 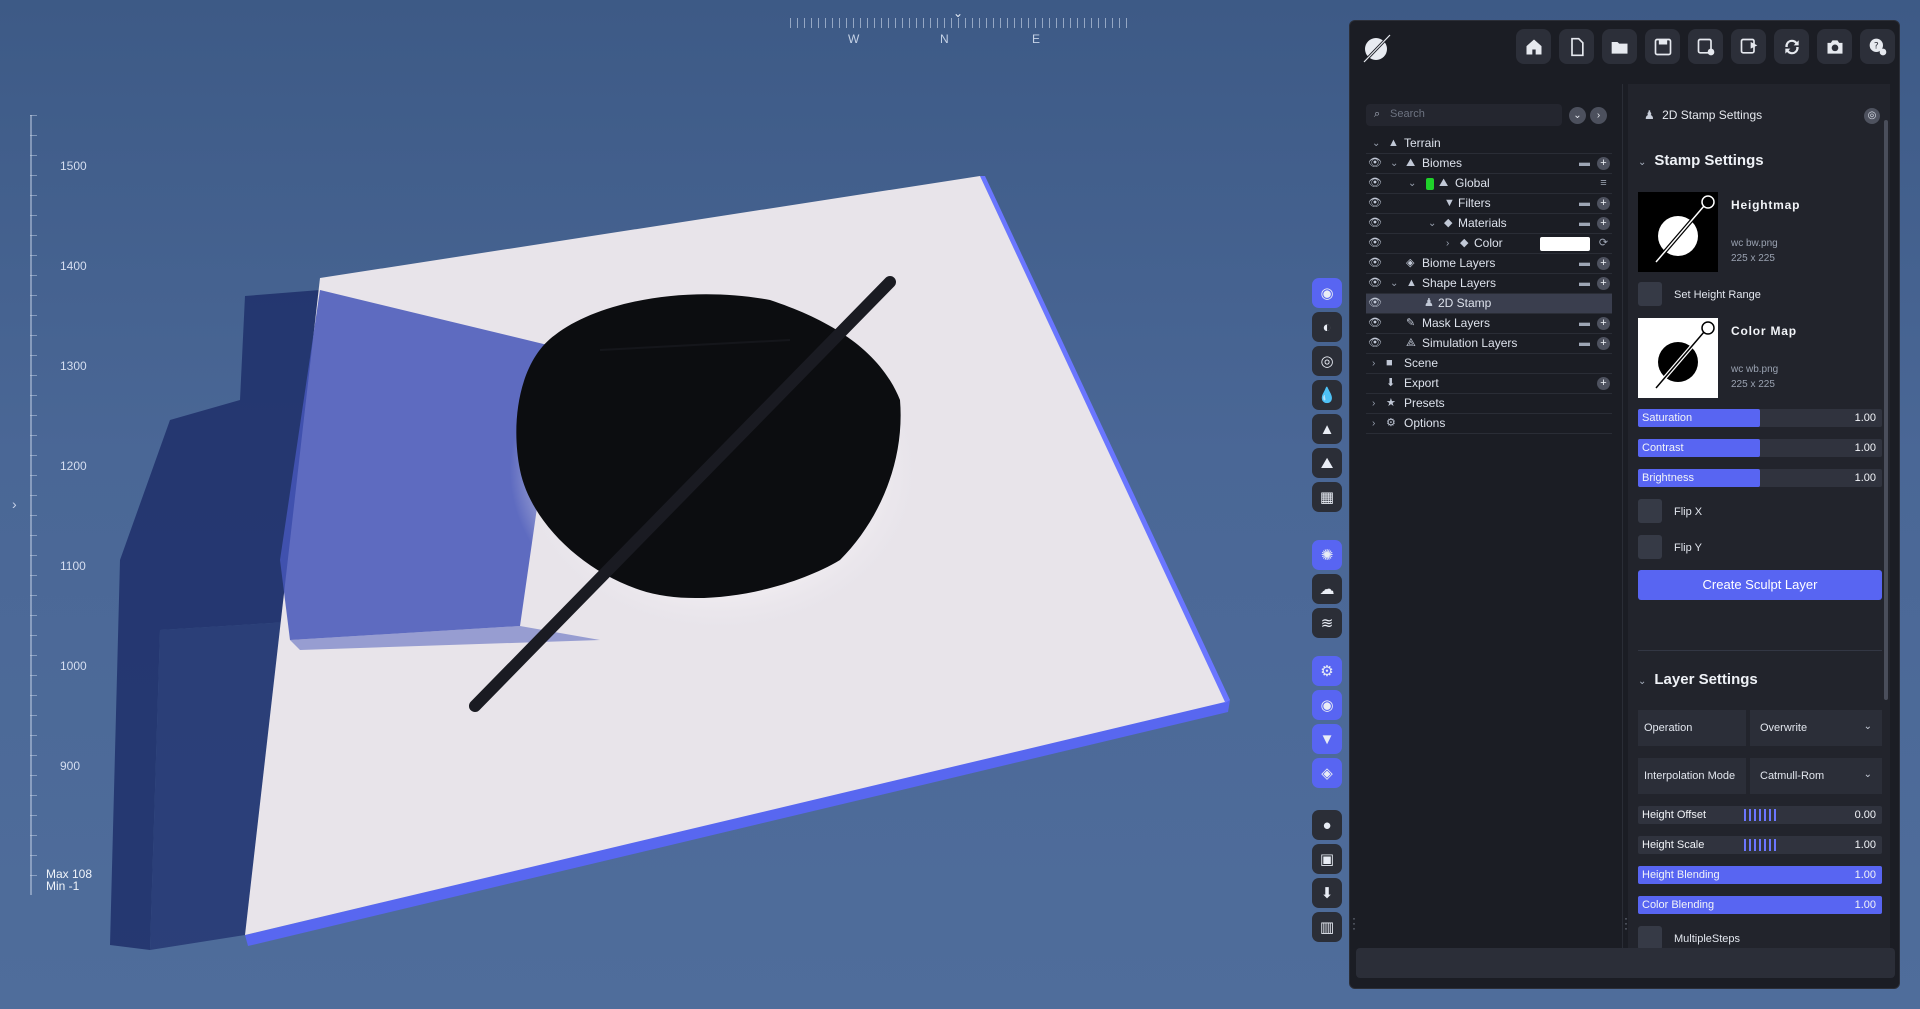 What do you see at coordinates (1698, 679) in the screenshot?
I see `layer-settings-header: ⌄ Layer Settings` at bounding box center [1698, 679].